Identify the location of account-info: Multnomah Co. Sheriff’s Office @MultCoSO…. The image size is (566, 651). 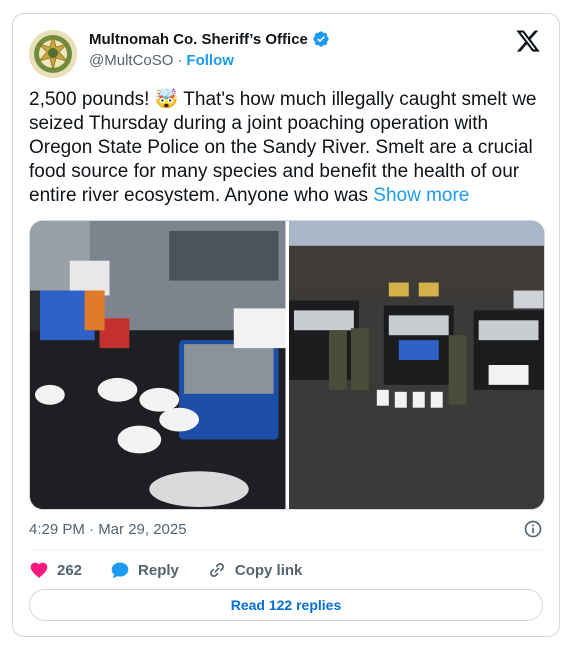
(209, 49).